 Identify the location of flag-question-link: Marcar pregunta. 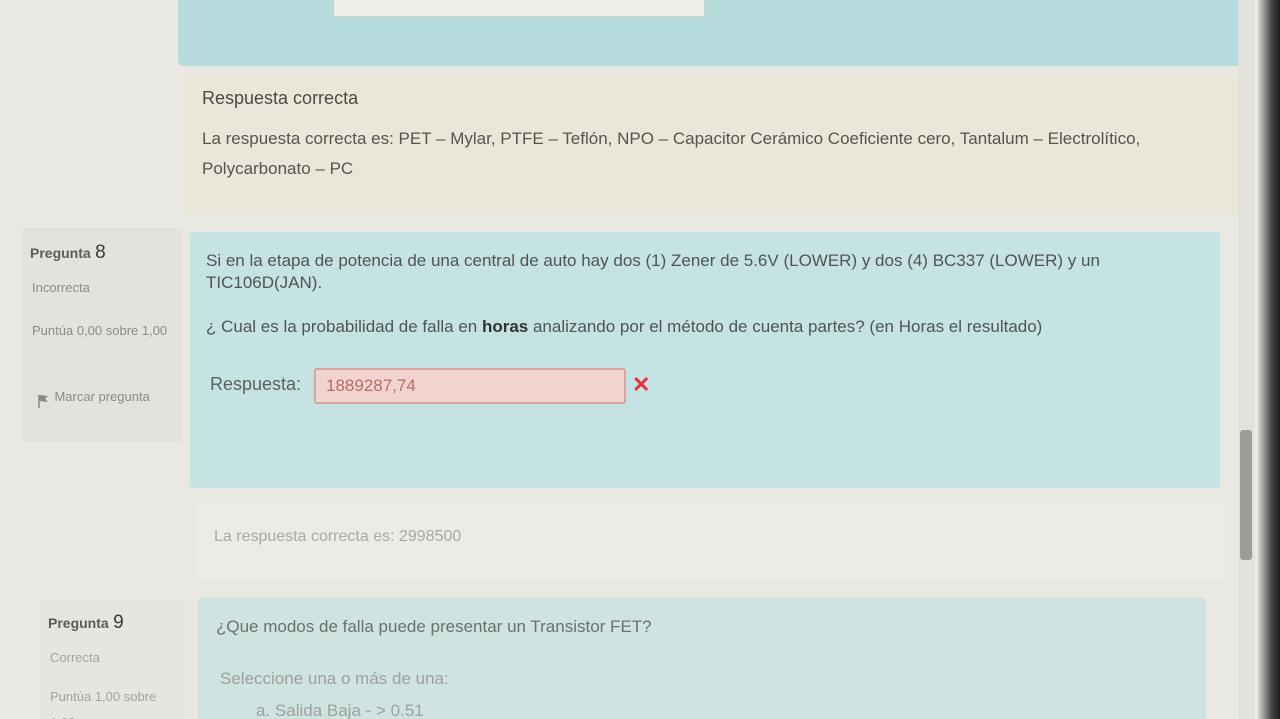
(96, 397).